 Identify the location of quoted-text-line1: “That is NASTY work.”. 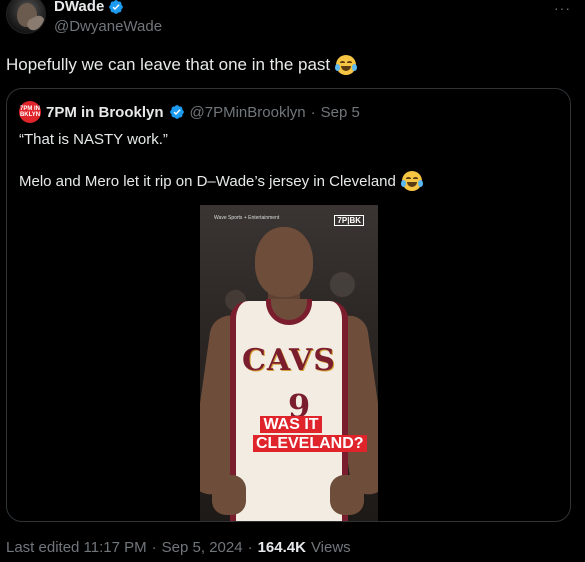
(93, 139).